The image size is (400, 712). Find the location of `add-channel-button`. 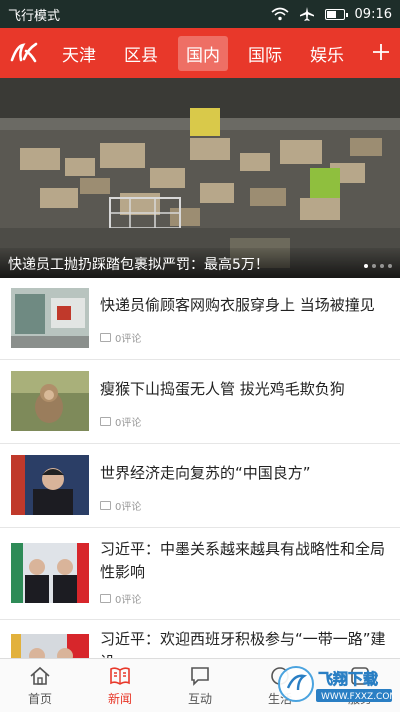

add-channel-button is located at coordinates (381, 53).